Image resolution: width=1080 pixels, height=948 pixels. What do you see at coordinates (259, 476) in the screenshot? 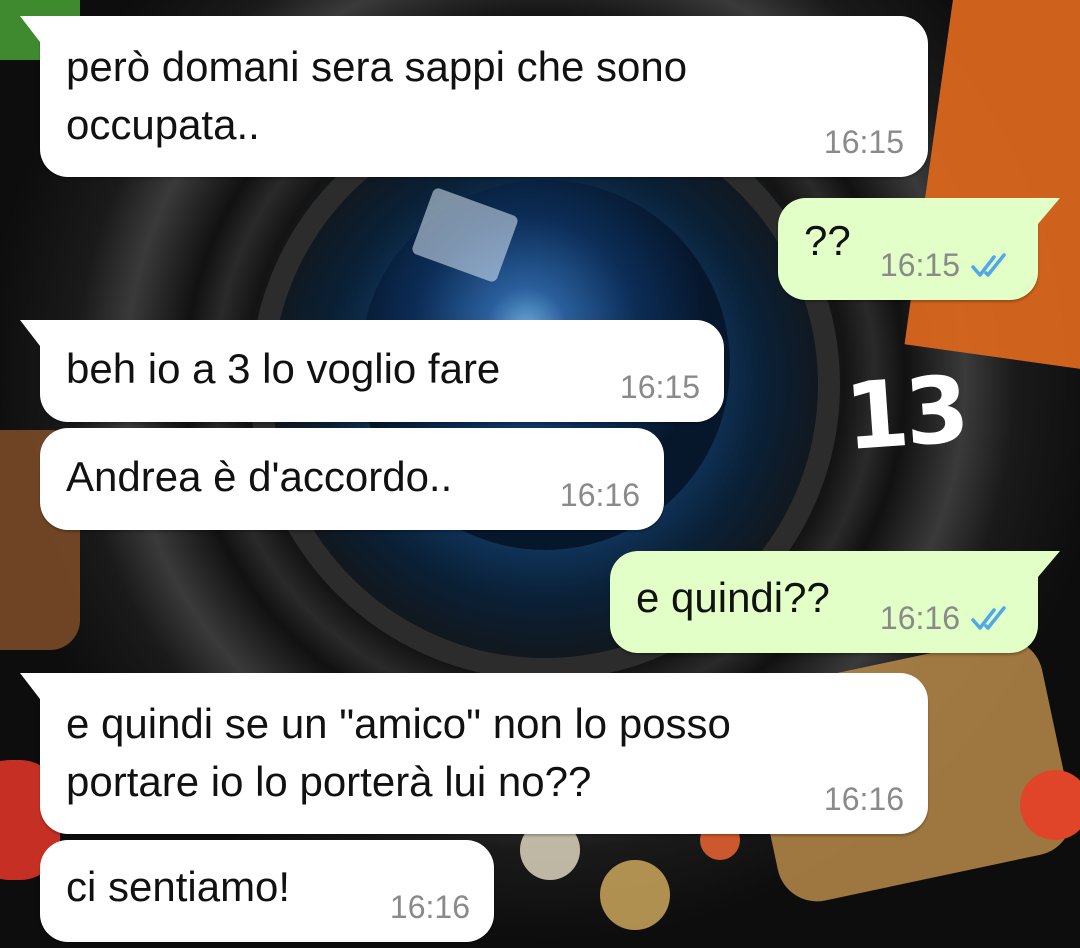
I see `message-text: Andrea è d'accordo..` at bounding box center [259, 476].